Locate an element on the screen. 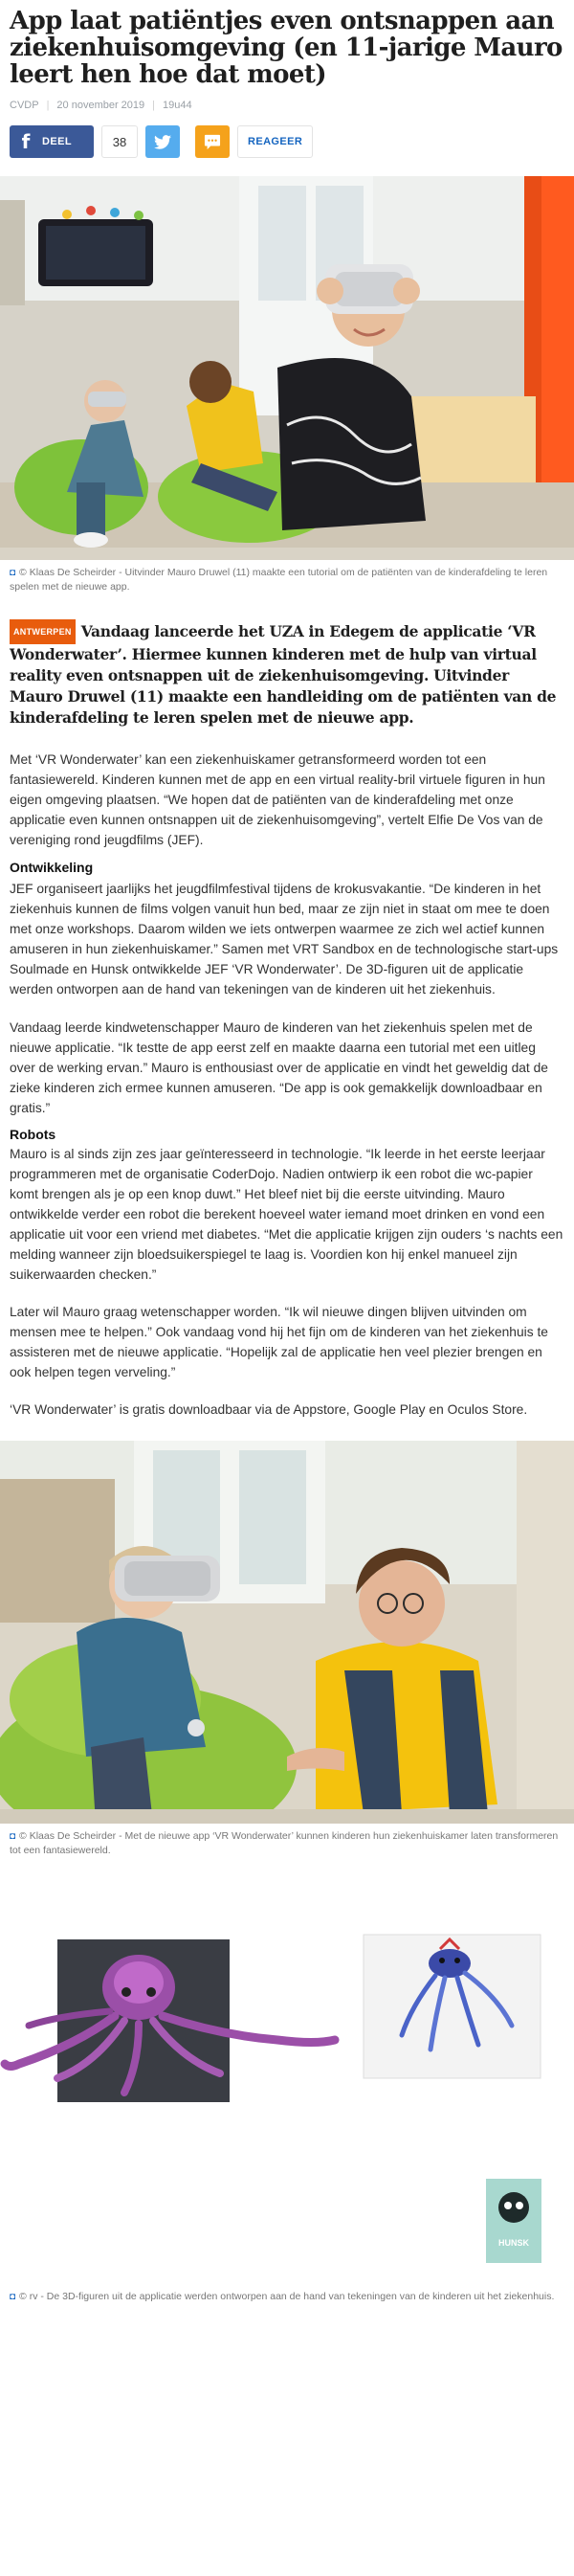  comment-button is located at coordinates (213, 142).